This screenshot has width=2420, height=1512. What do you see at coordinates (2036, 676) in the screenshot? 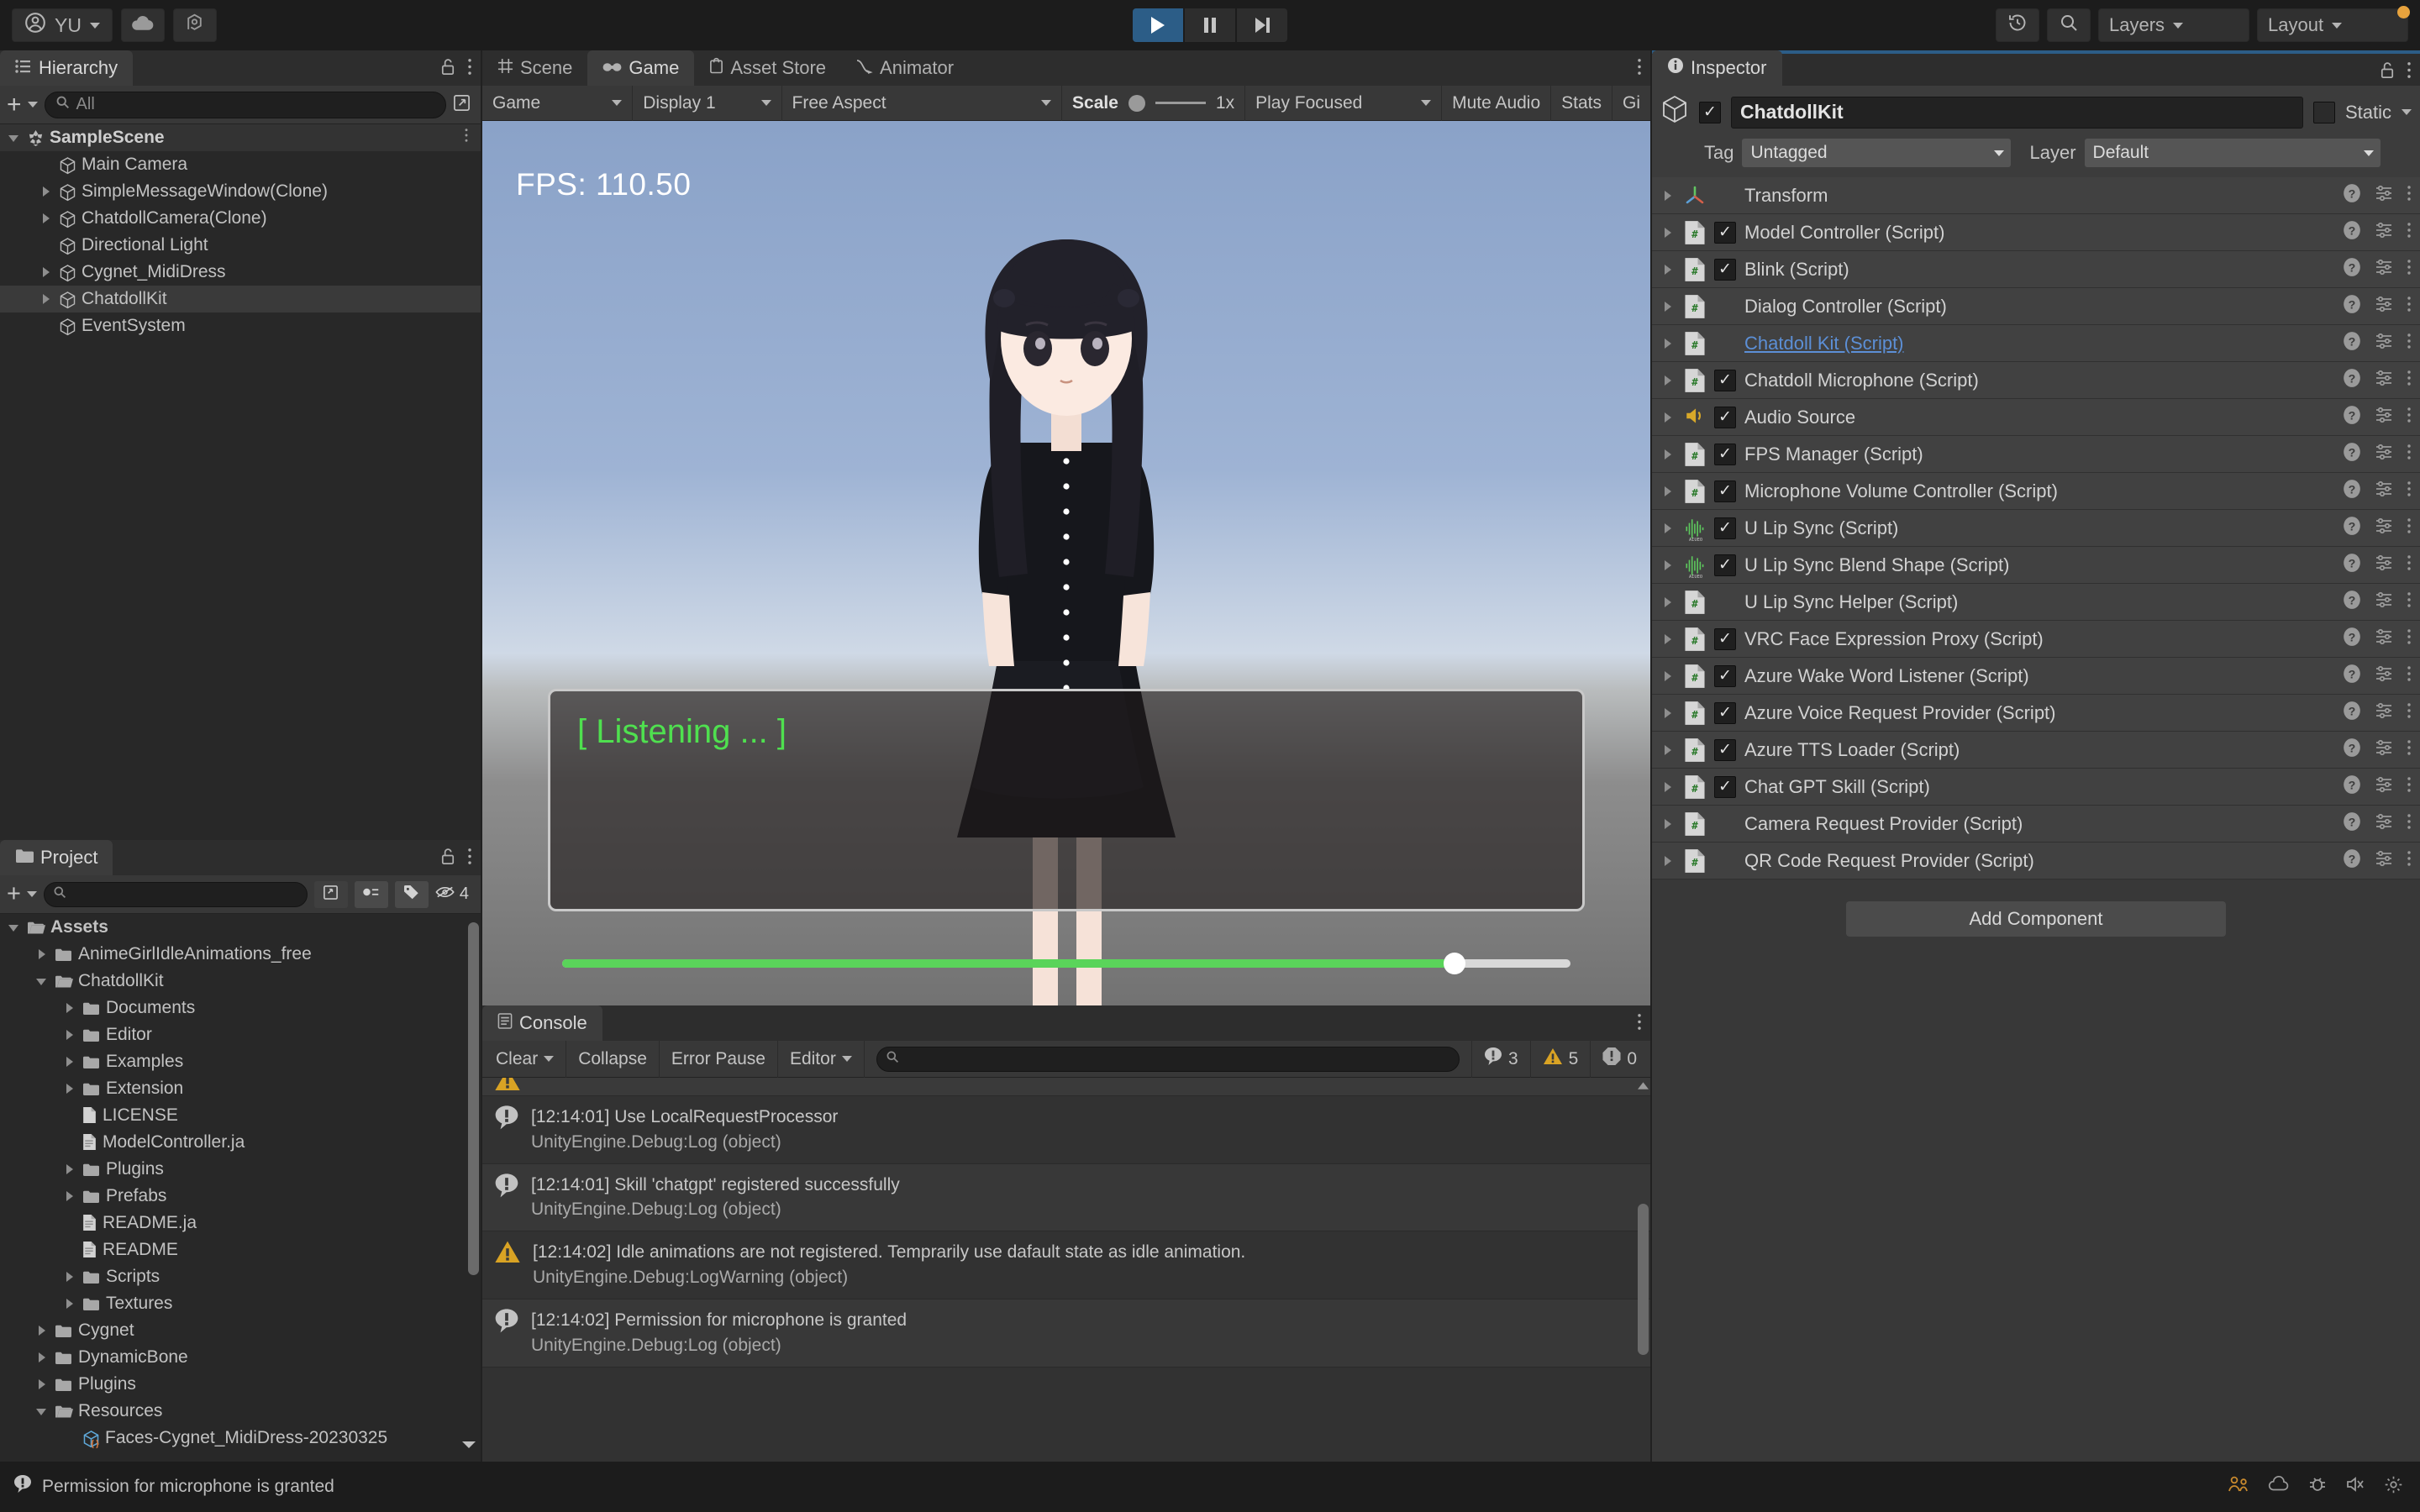
I see `component-row: # ✓ Azure Wake Word Listener (Script)?` at bounding box center [2036, 676].